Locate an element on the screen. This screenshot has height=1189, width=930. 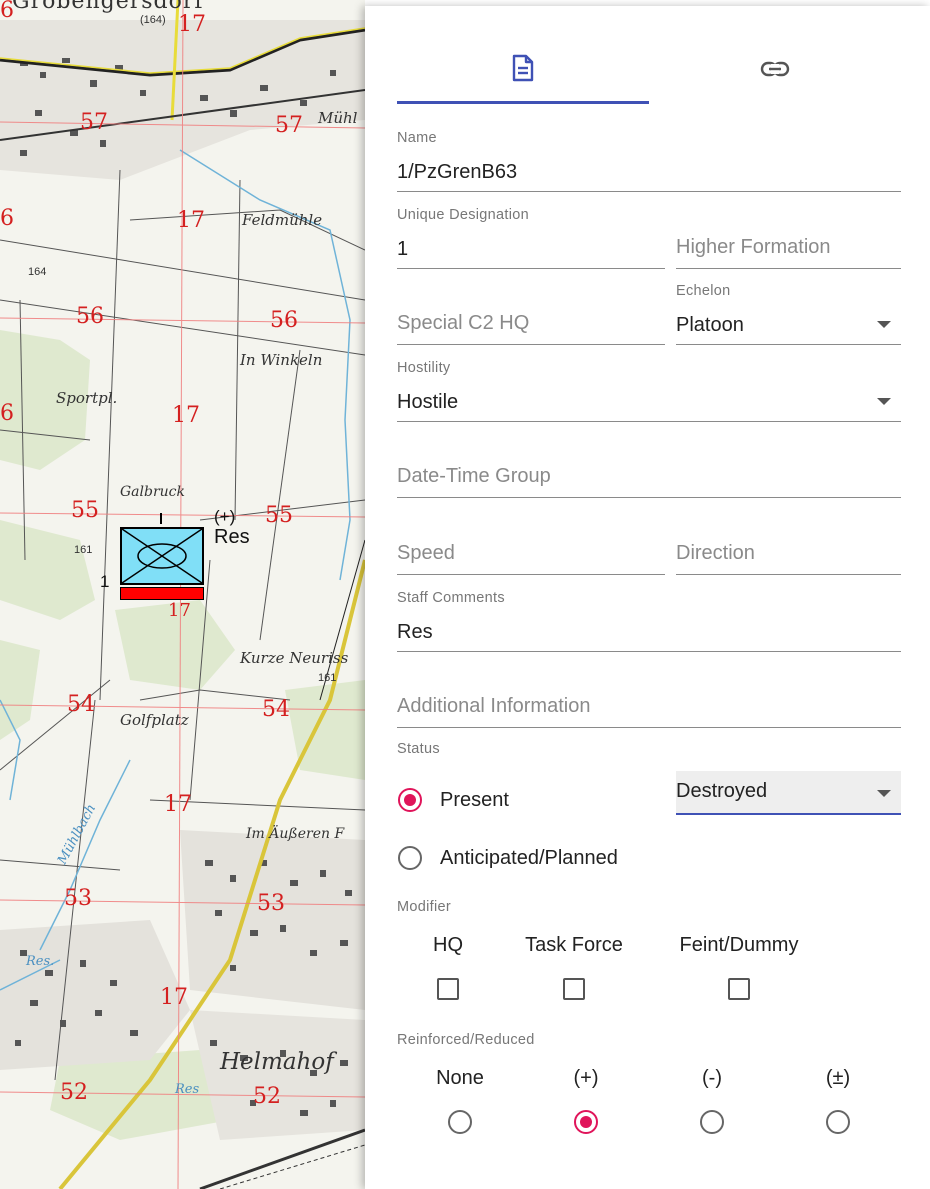
echelon-select: Echelon Platoon is located at coordinates (788, 314).